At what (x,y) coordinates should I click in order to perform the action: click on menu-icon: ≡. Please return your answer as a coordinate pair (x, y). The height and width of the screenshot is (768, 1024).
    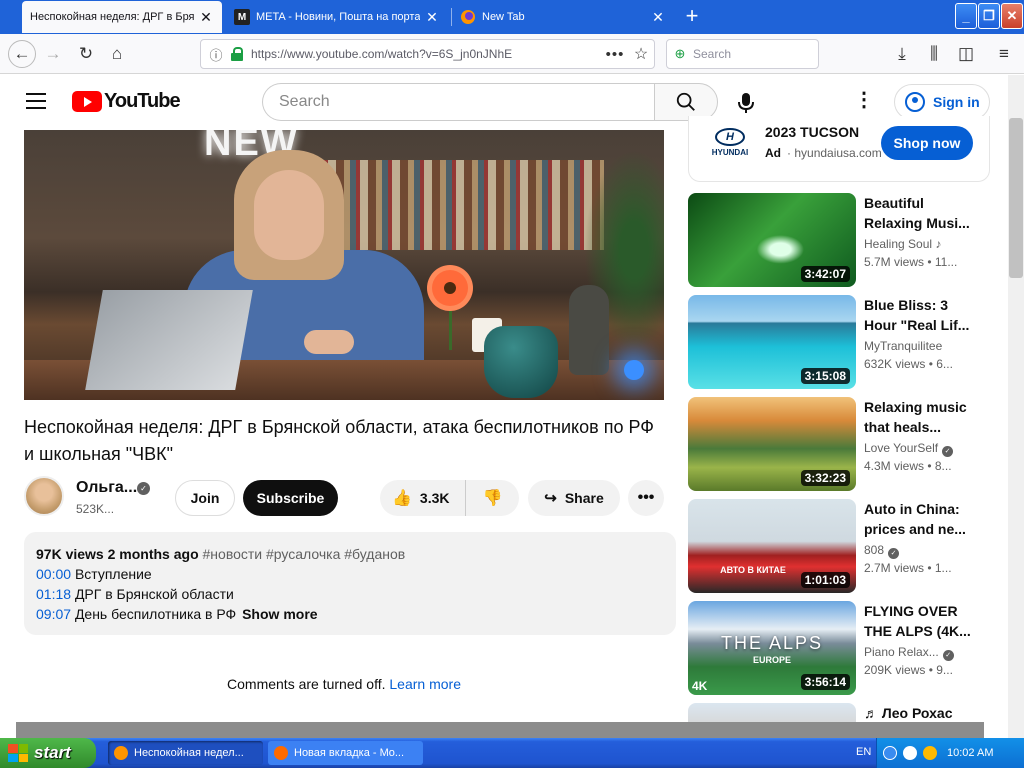
    Looking at the image, I should click on (1004, 54).